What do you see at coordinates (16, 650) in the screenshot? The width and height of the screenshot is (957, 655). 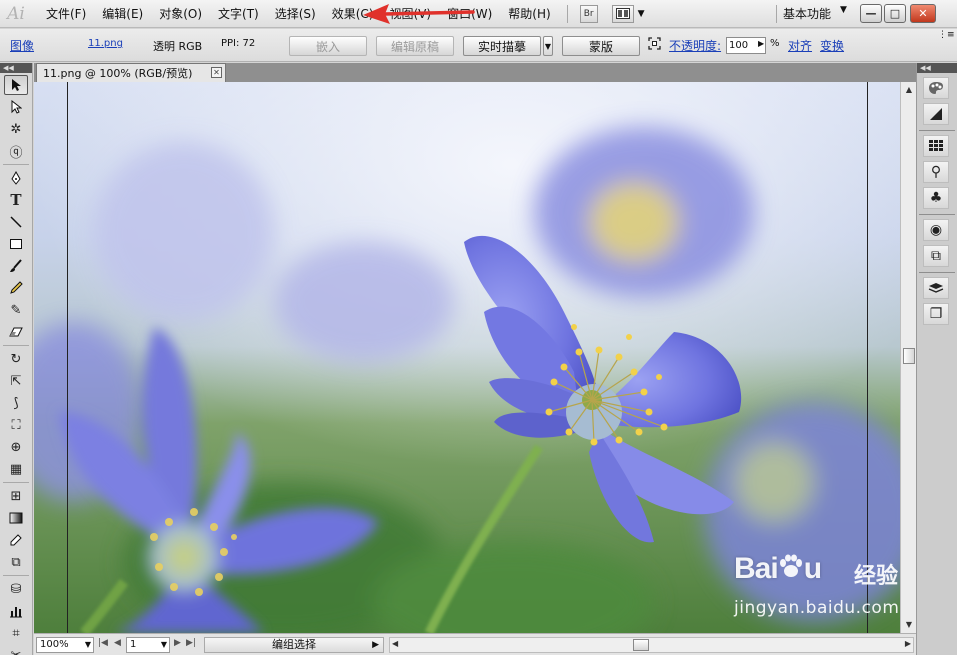 I see `slice-tool-icon: ✂` at bounding box center [16, 650].